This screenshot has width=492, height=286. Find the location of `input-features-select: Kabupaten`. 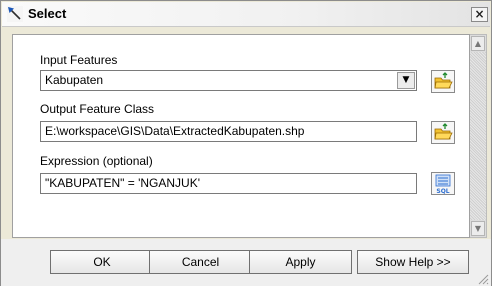

input-features-select: Kabupaten is located at coordinates (228, 80).